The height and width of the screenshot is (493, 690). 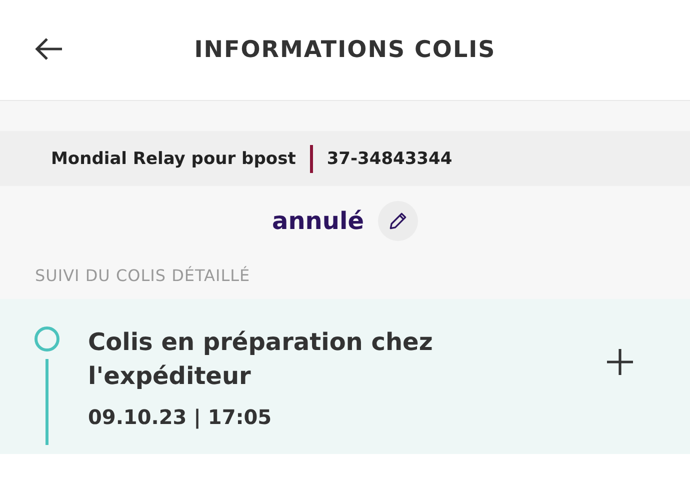 I want to click on carrier-name: Mondial Relay pour bpost, so click(x=173, y=158).